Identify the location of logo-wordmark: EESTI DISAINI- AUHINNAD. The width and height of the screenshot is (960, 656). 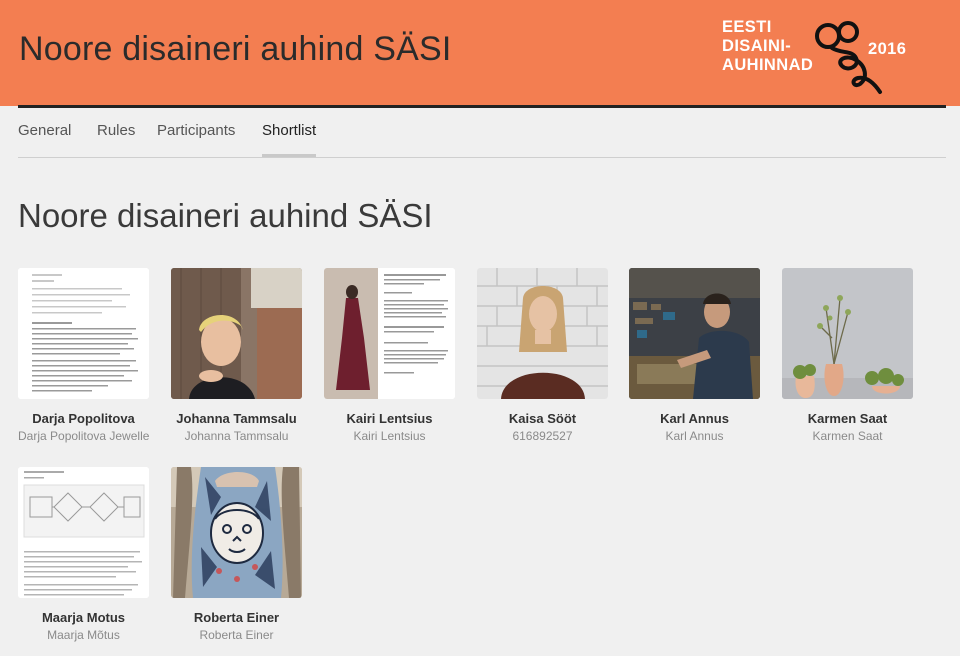
(767, 46).